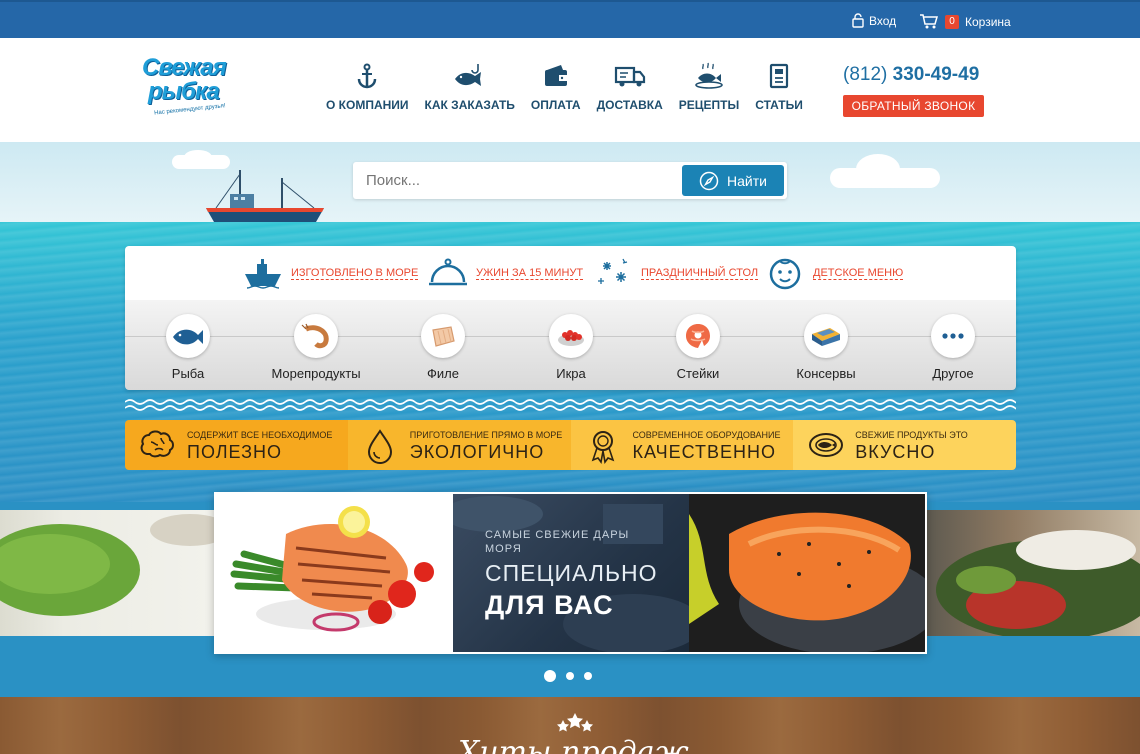  I want to click on cart-link: 0 Корзина, so click(965, 21).